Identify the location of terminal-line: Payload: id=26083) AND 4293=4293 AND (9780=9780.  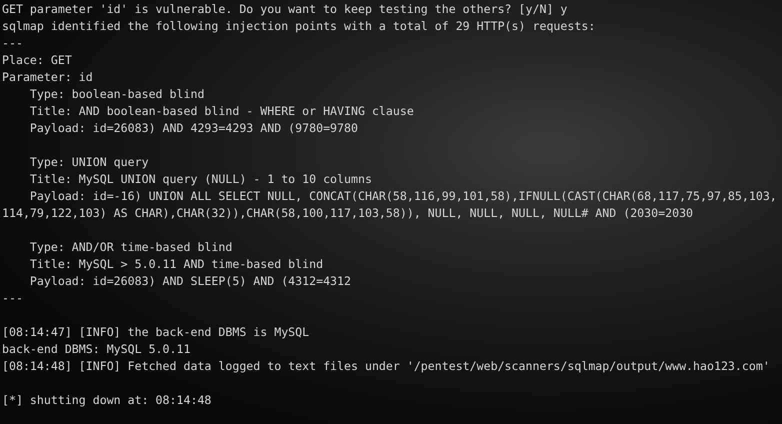
(193, 128).